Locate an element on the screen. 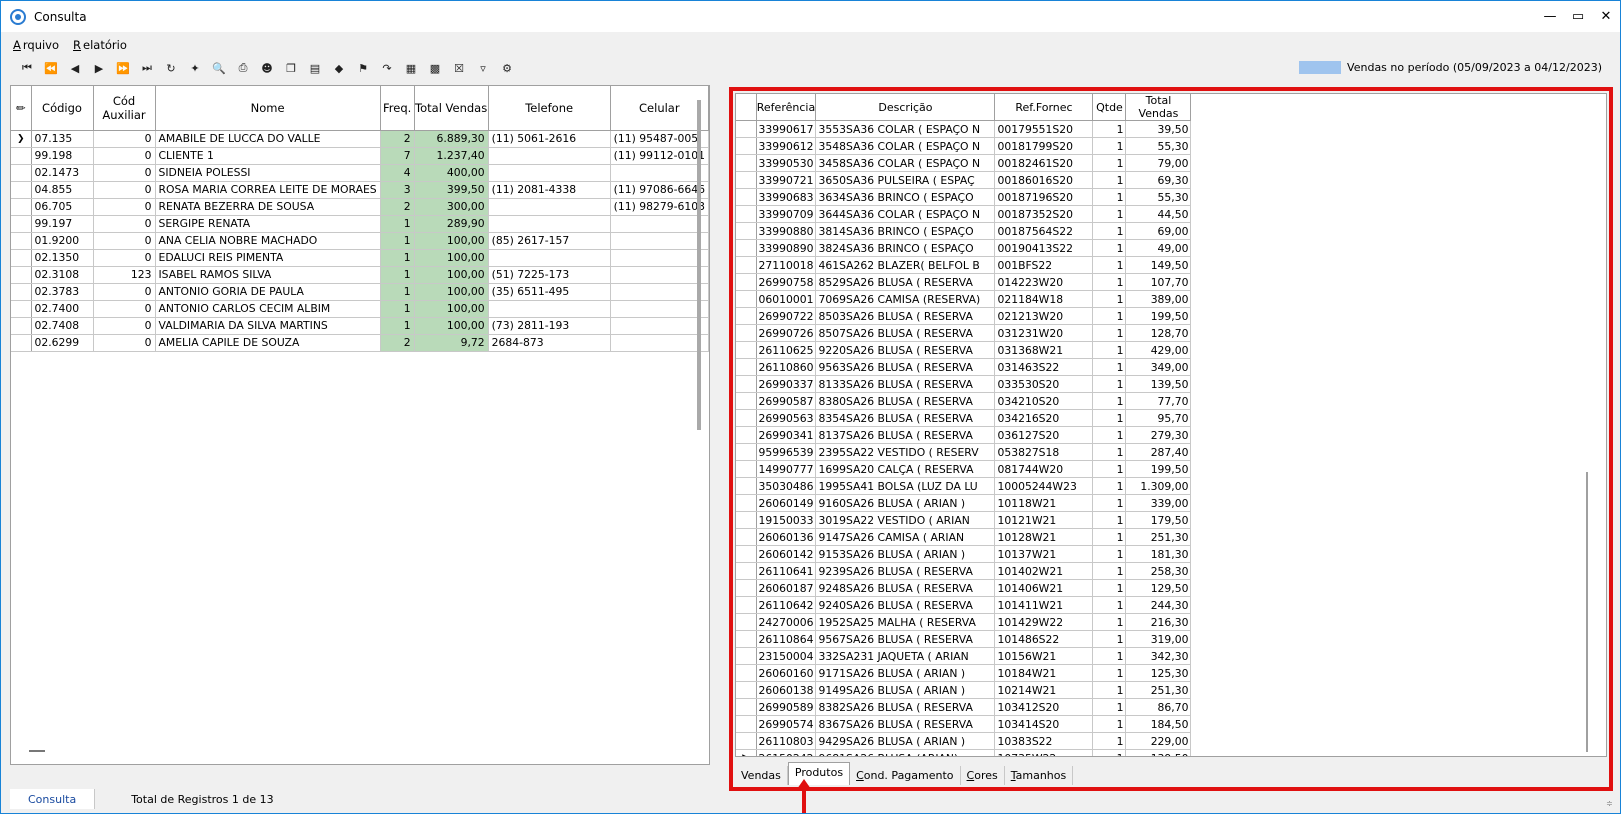  grid-indicator-header is located at coordinates (746, 107).